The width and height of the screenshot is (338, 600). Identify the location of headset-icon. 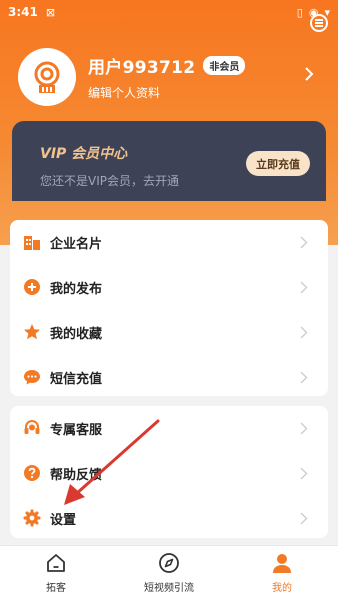
(32, 428).